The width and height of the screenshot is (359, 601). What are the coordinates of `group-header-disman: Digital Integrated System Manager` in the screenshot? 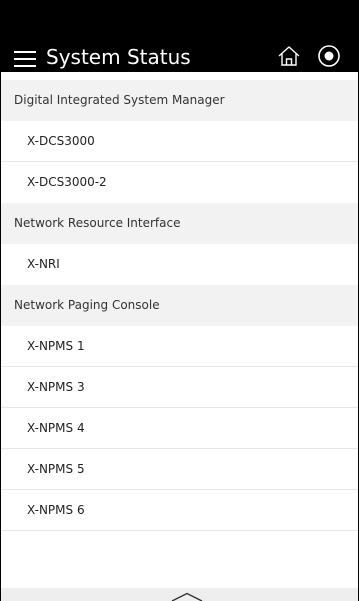 It's located at (179, 100).